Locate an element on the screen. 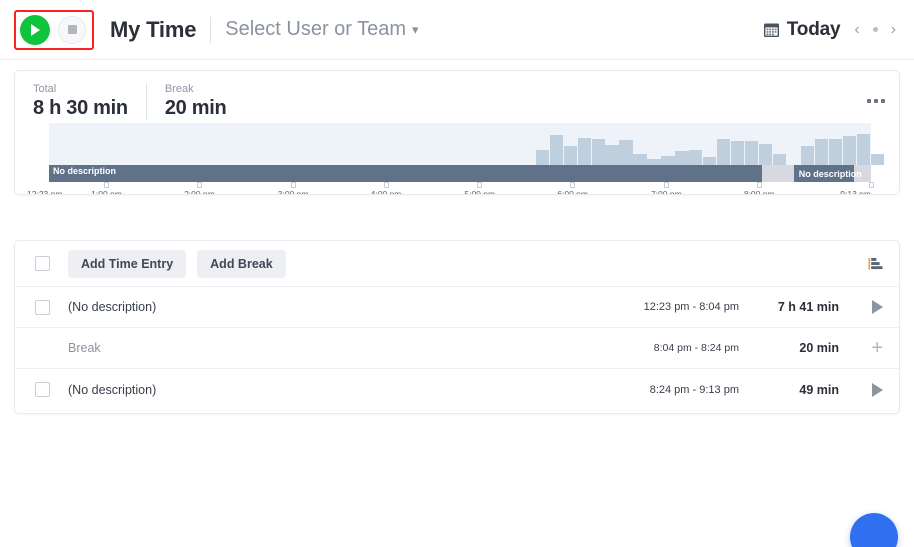 The width and height of the screenshot is (914, 547). activity-bars-plot is located at coordinates (467, 144).